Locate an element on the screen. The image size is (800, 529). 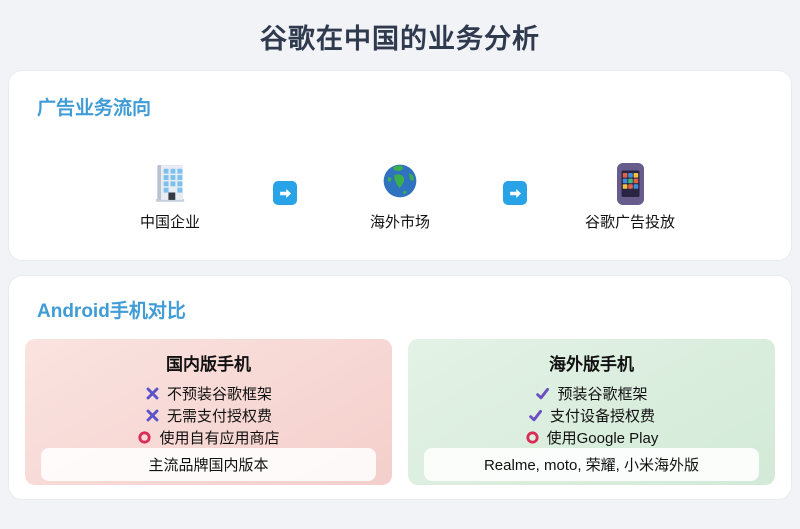
flow-step-google-ads: 谷歌广告投放 is located at coordinates (630, 197).